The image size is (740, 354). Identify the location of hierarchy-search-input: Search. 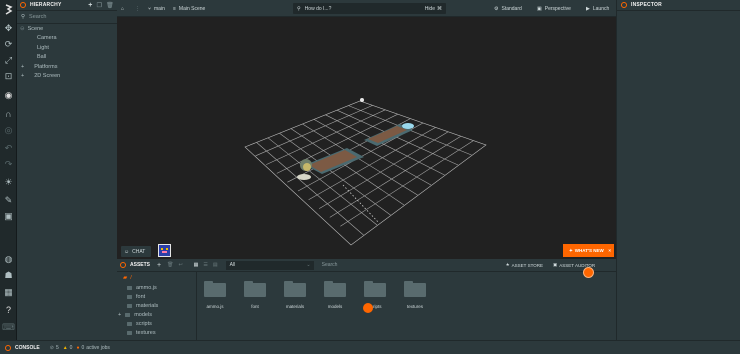
(37, 17).